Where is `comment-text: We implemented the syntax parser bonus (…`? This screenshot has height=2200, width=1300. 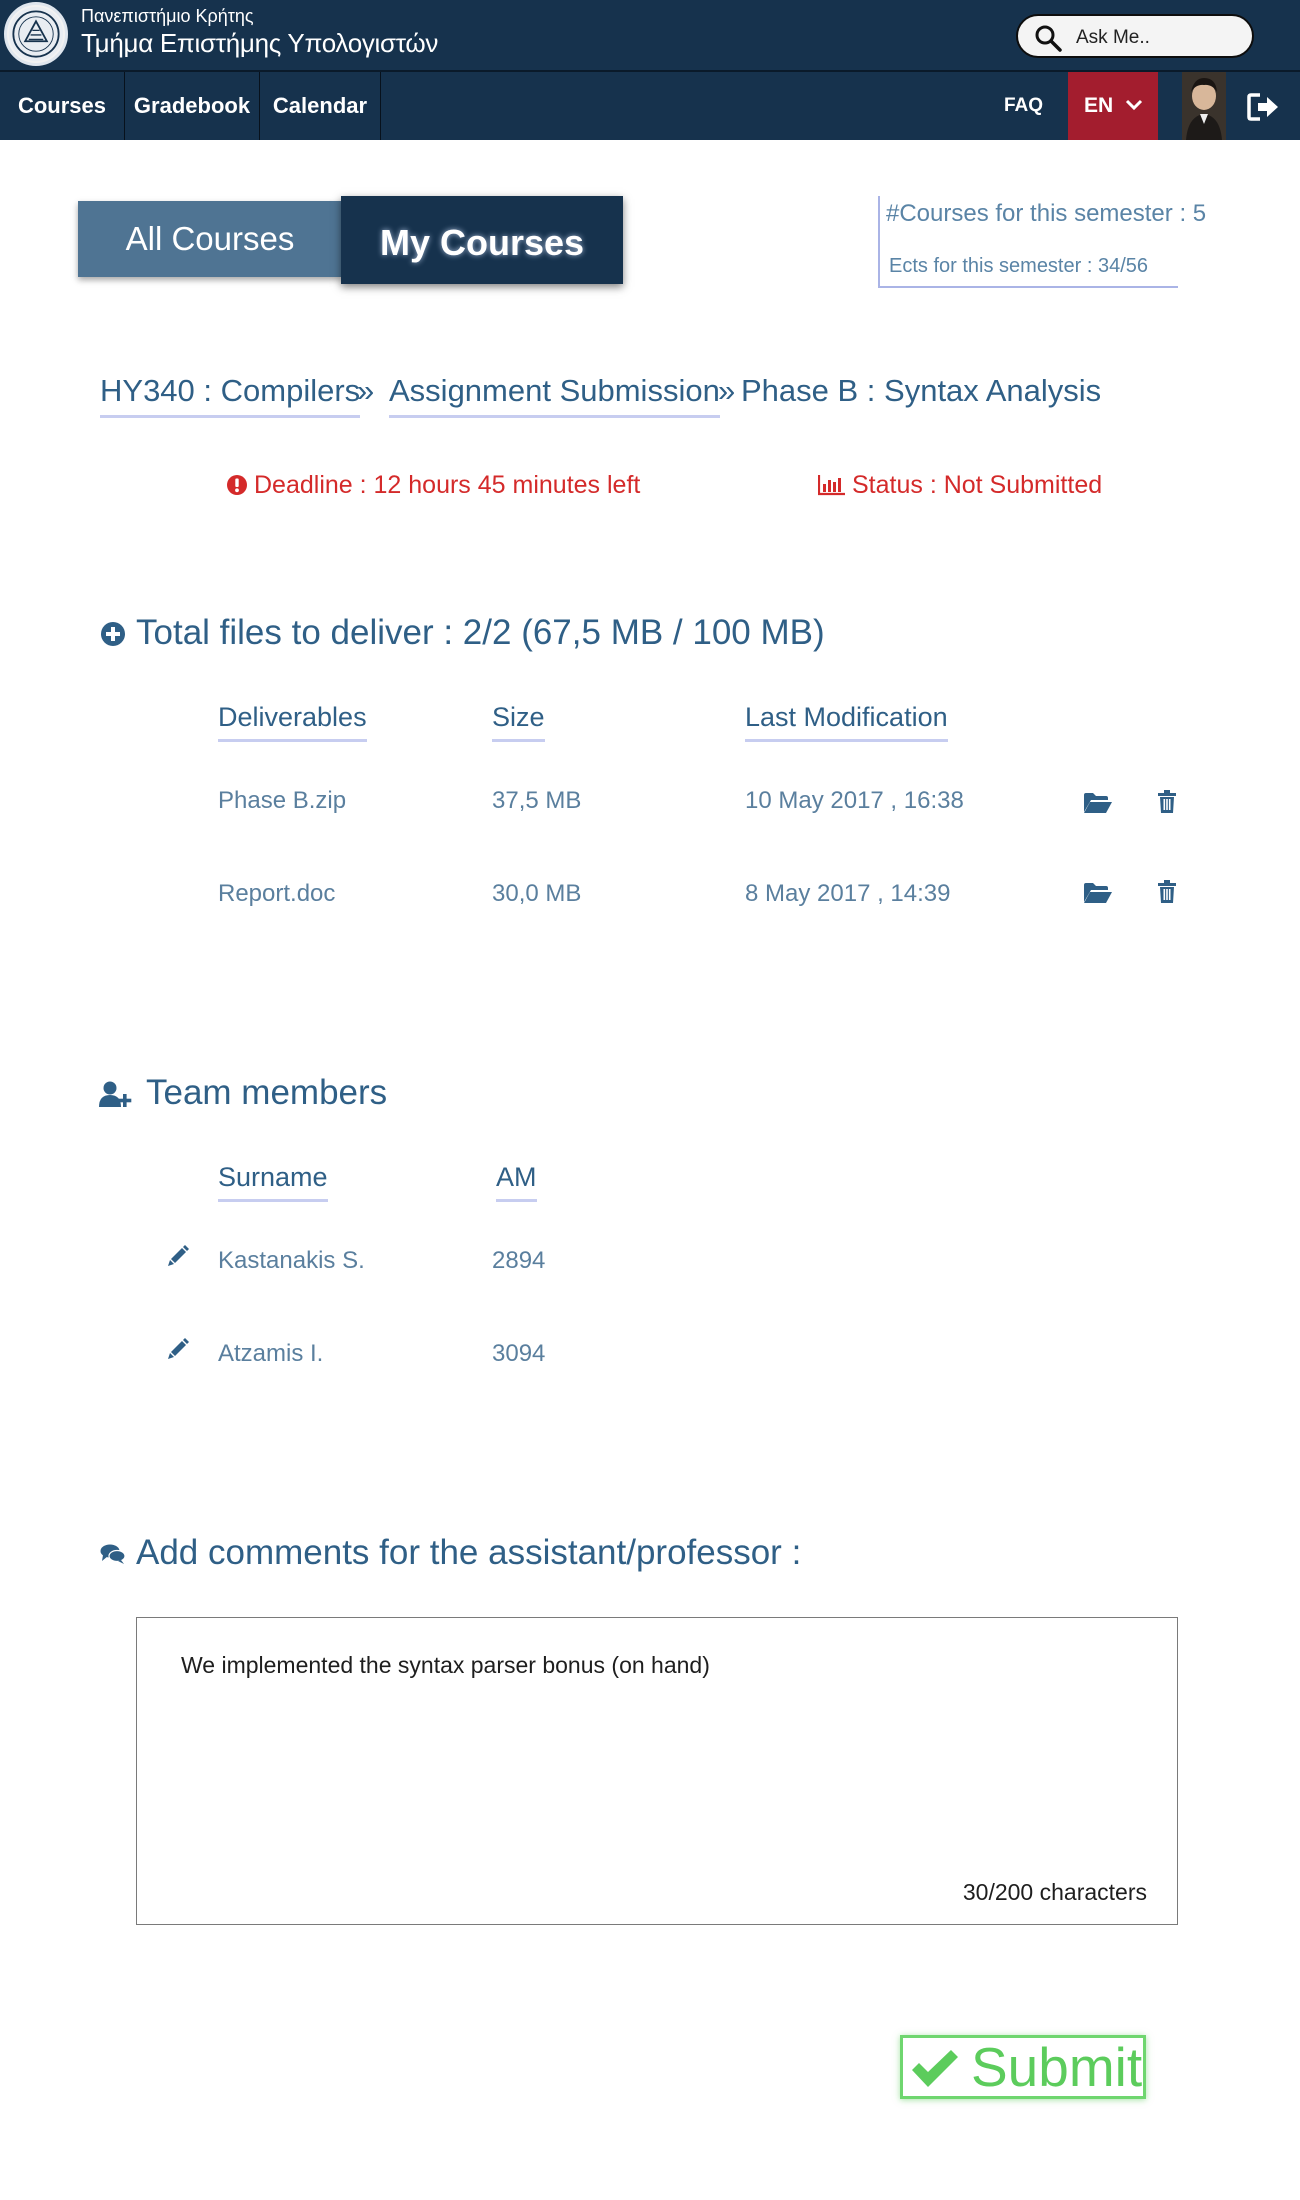
comment-text: We implemented the syntax parser bonus (… is located at coordinates (445, 1665).